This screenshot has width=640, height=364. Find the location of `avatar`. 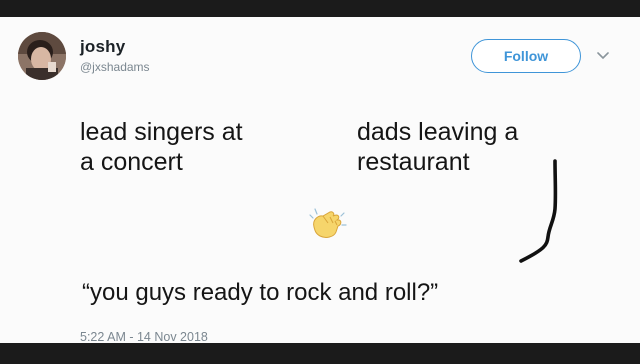

avatar is located at coordinates (42, 56).